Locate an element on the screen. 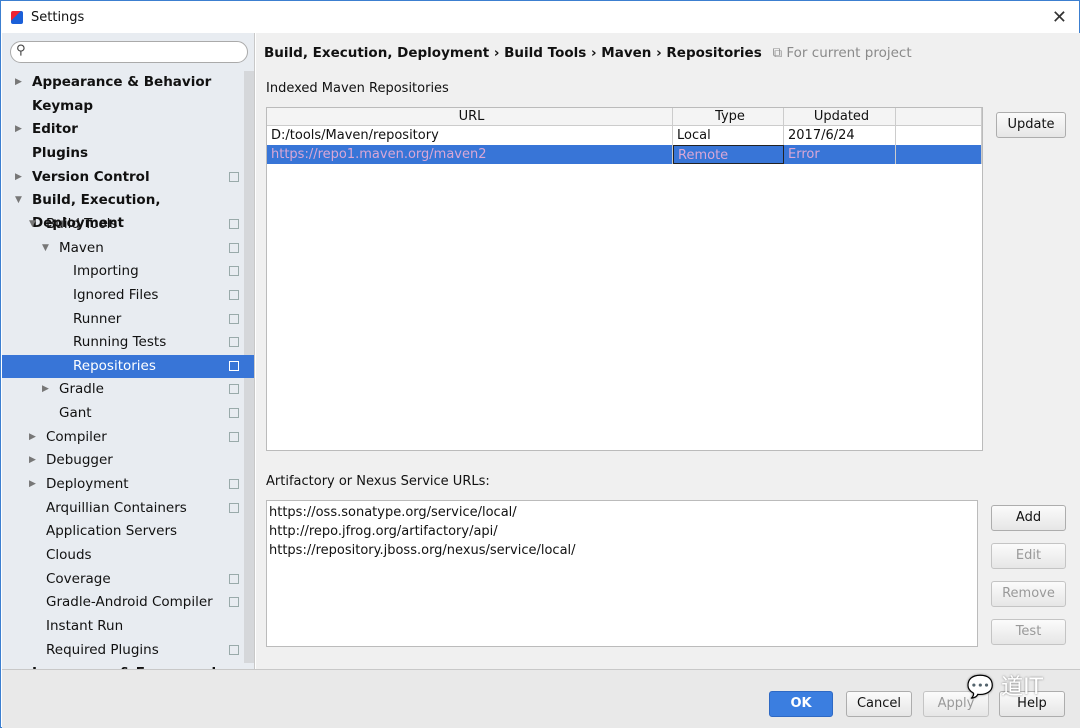 This screenshot has width=1080, height=728. sidebar-item: Ignored Files is located at coordinates (123, 295).